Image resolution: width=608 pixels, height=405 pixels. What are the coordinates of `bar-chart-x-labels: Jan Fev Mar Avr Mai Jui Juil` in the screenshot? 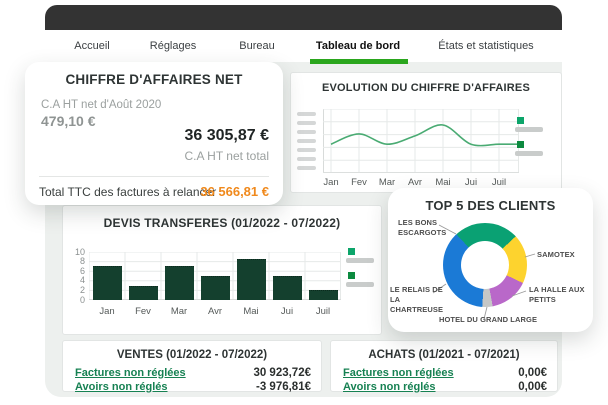 It's located at (215, 311).